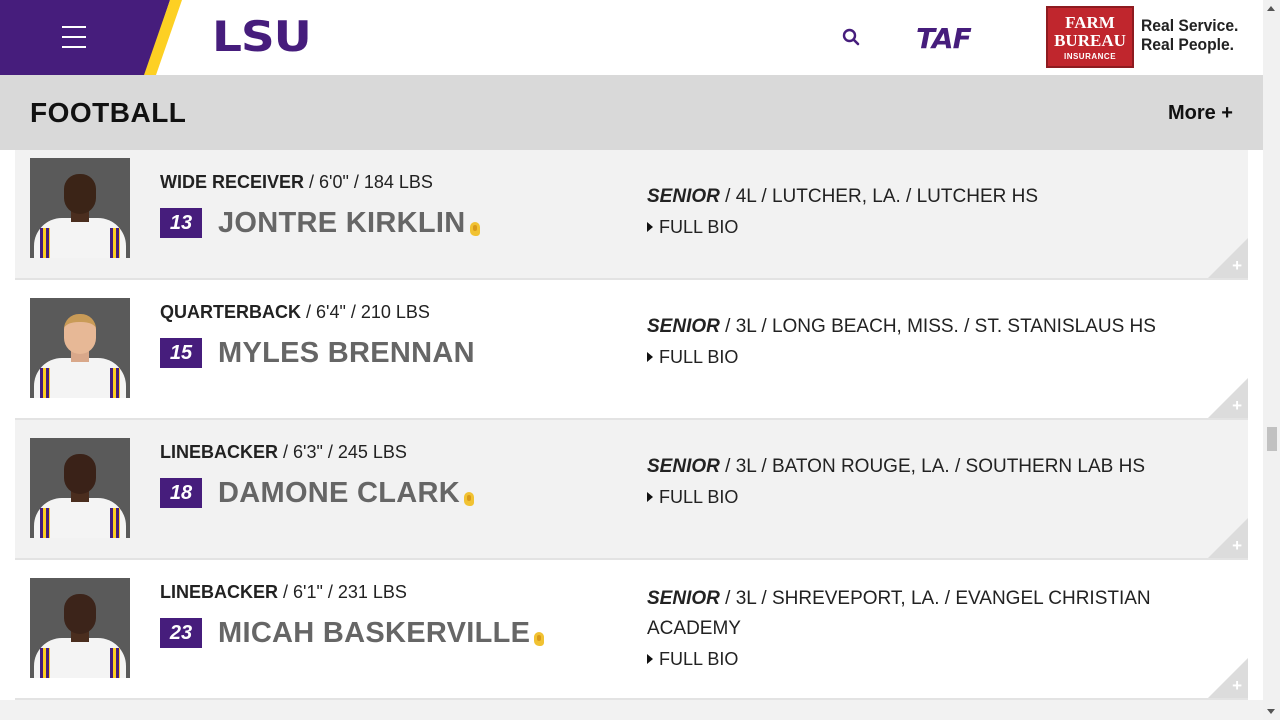 The width and height of the screenshot is (1280, 720). What do you see at coordinates (1090, 22) in the screenshot?
I see `sponsor-line1: FARM` at bounding box center [1090, 22].